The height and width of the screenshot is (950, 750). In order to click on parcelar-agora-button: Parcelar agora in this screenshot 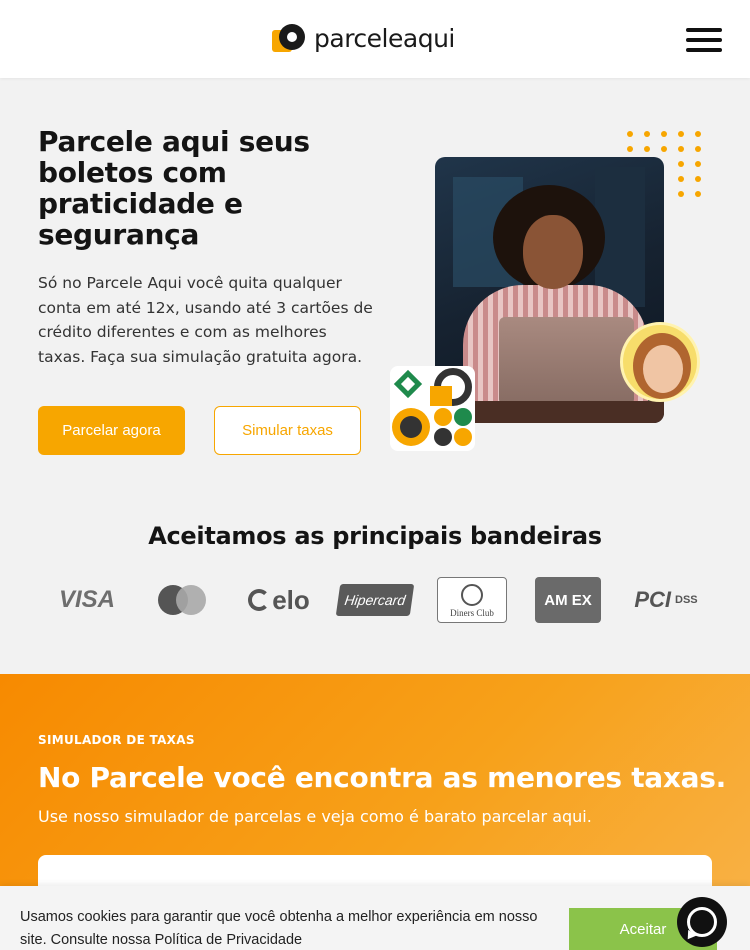, I will do `click(111, 430)`.